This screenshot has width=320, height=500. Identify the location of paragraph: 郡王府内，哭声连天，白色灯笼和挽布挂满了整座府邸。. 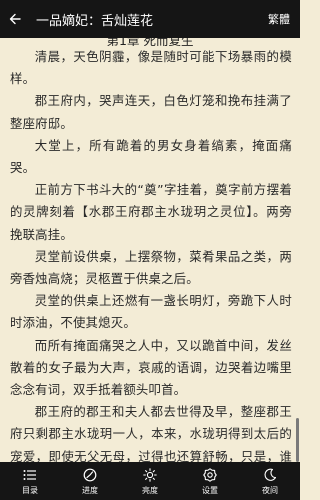
(151, 112).